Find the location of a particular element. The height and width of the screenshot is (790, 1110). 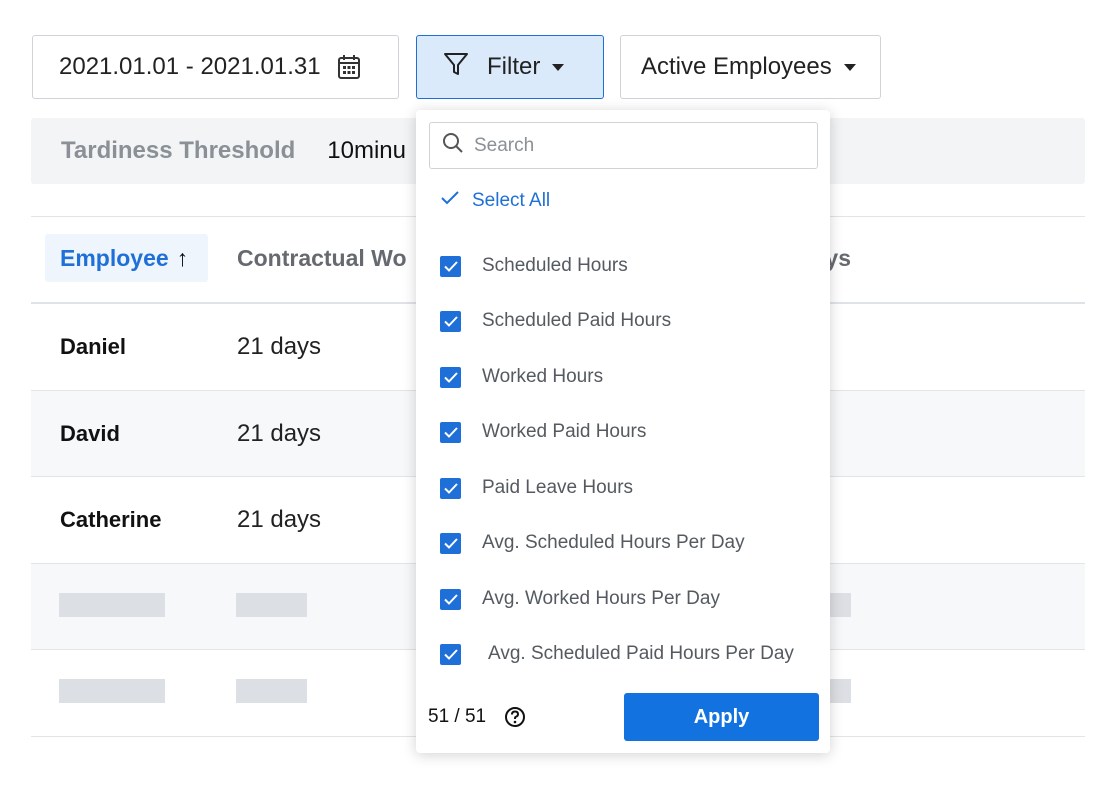

apply-button: Apply is located at coordinates (721, 717).